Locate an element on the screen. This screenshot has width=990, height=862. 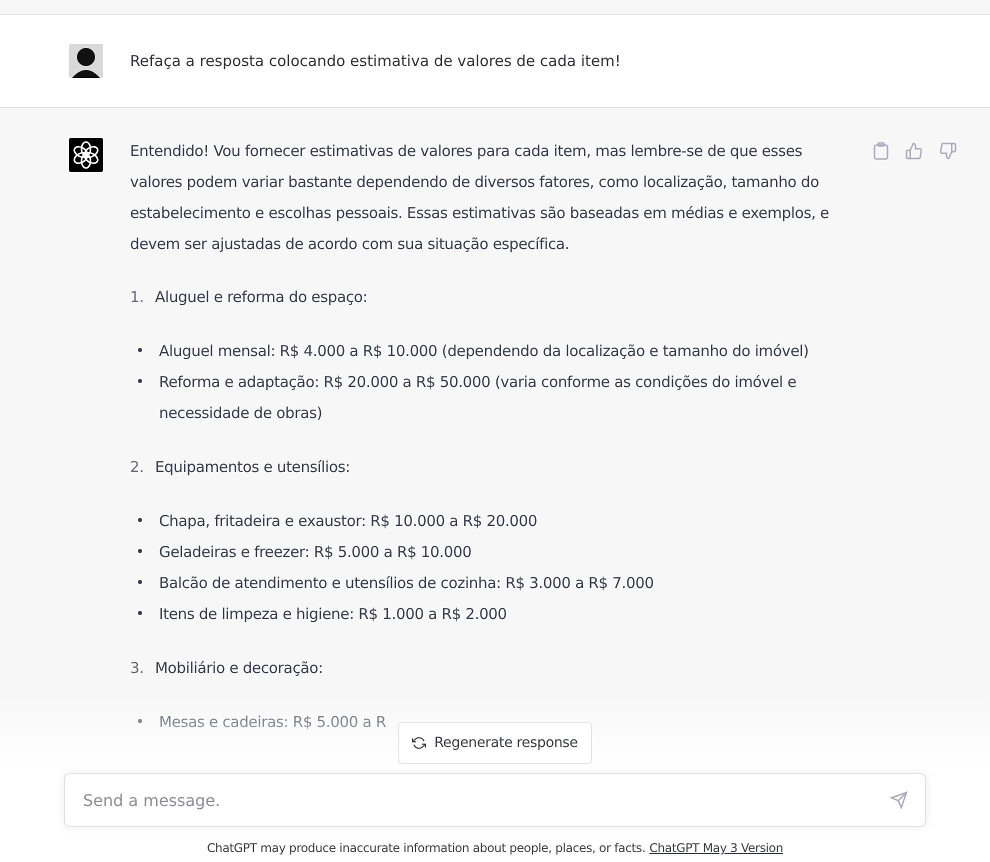
assistant-logo-icon is located at coordinates (86, 155).